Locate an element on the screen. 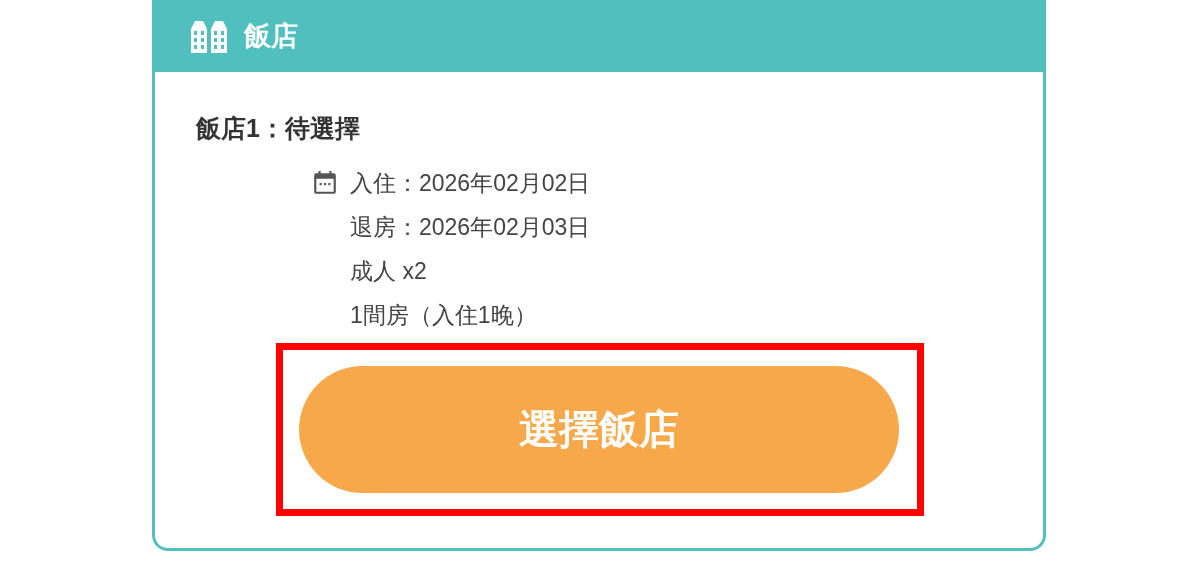 This screenshot has height=583, width=1200. section-title: 飯店 is located at coordinates (271, 36).